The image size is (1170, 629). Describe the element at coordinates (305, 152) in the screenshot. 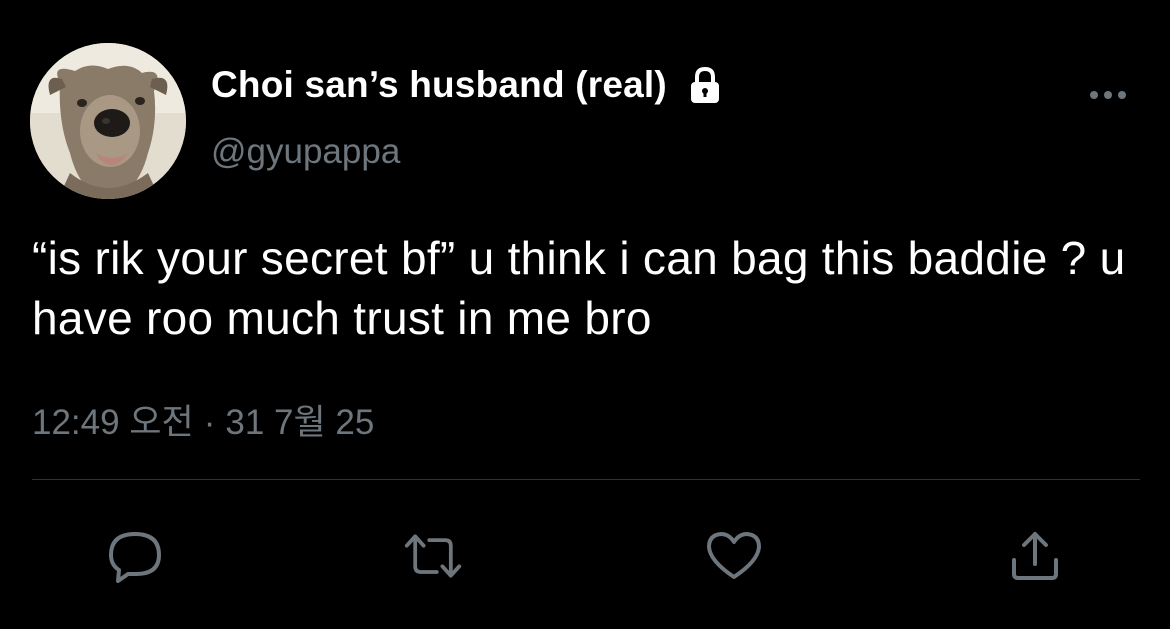

I see `user-handle: @gyupappa` at that location.